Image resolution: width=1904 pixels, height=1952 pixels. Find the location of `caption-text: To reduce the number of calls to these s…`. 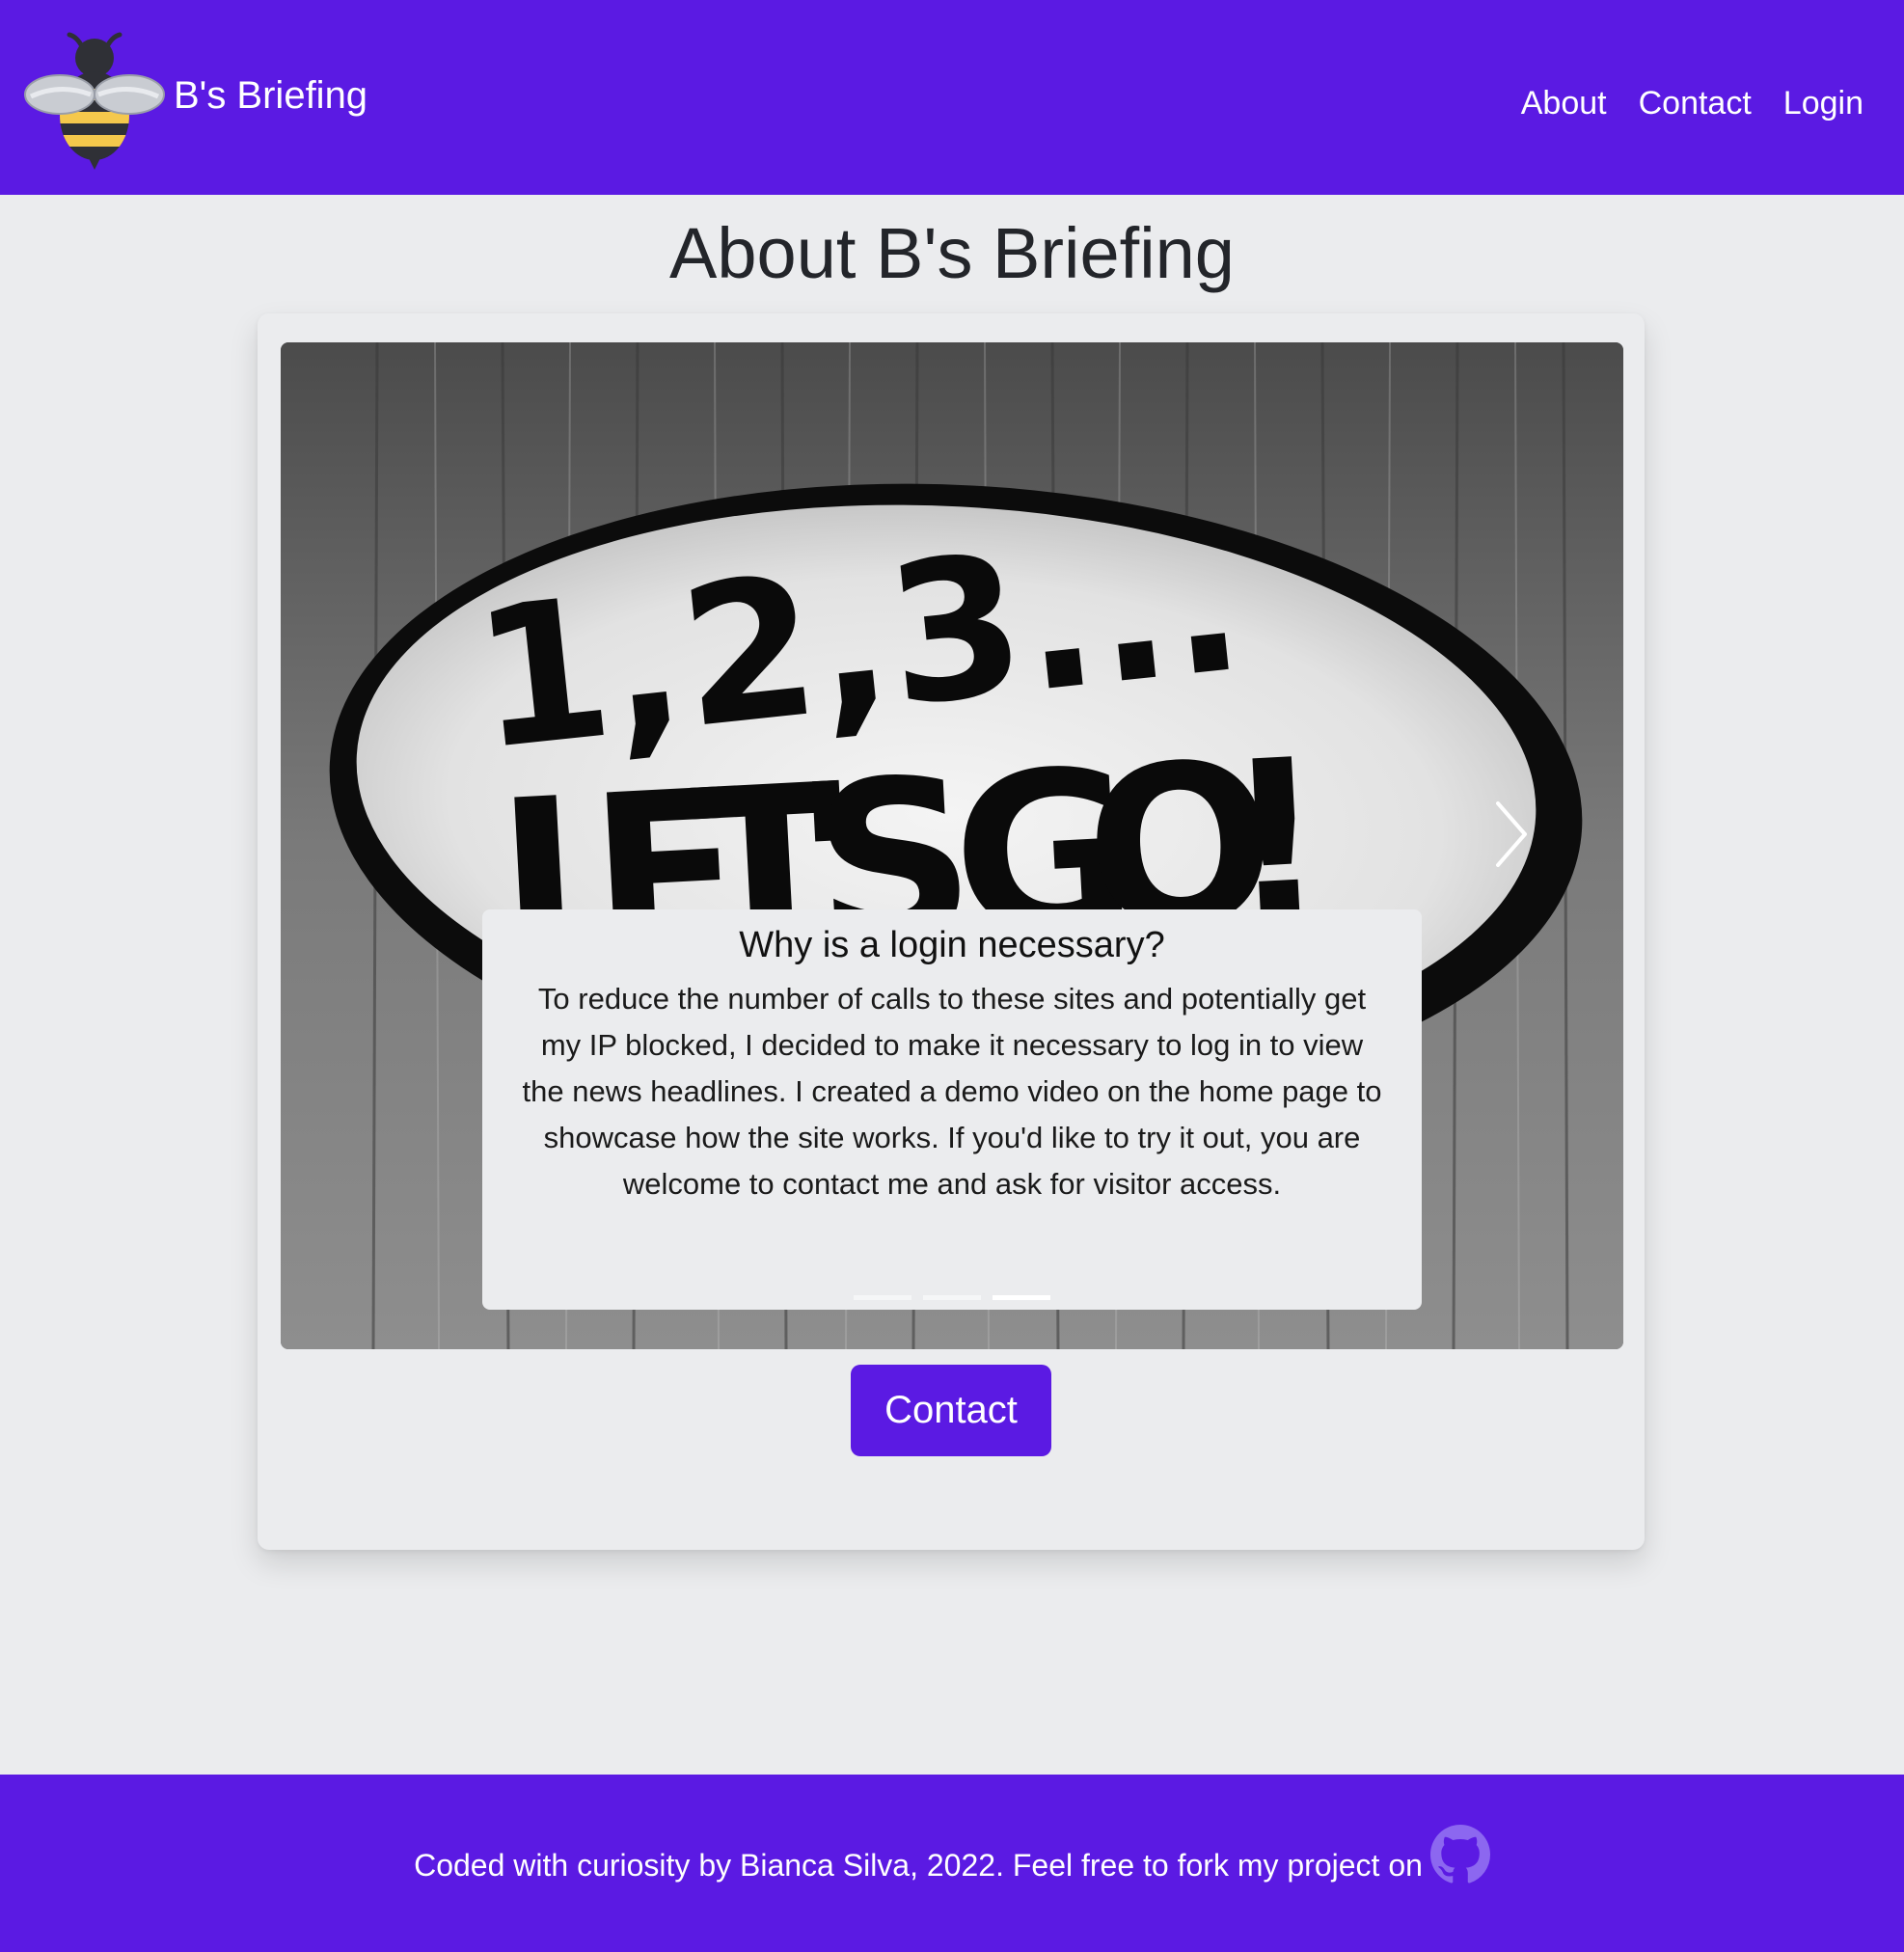

caption-text: To reduce the number of calls to these s… is located at coordinates (952, 1091).